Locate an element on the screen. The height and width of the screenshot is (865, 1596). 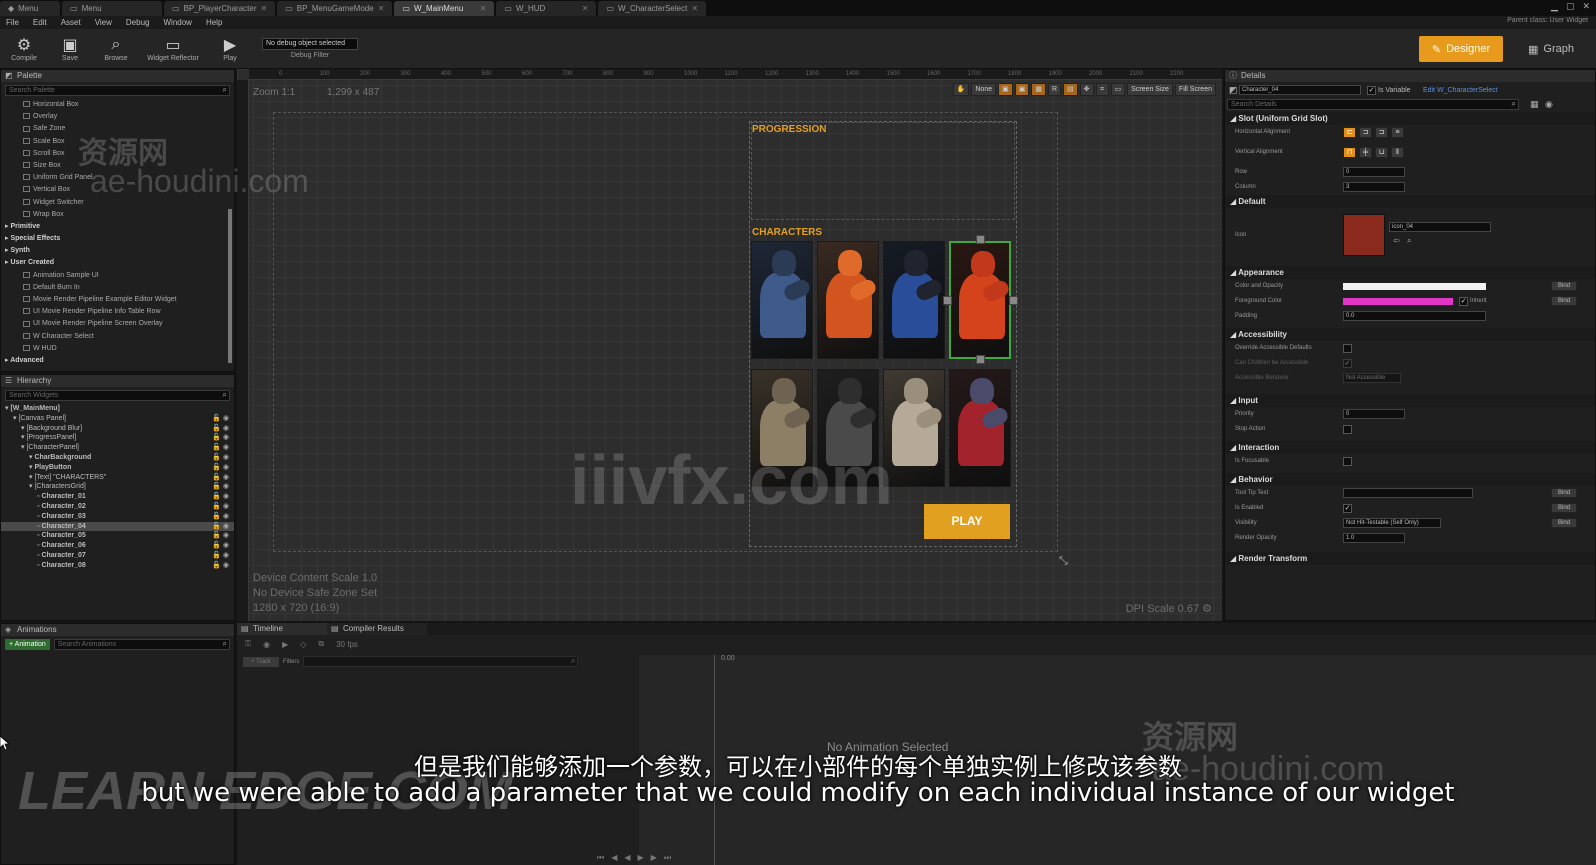
browse-button: ⌕ Browse is located at coordinates (116, 49).